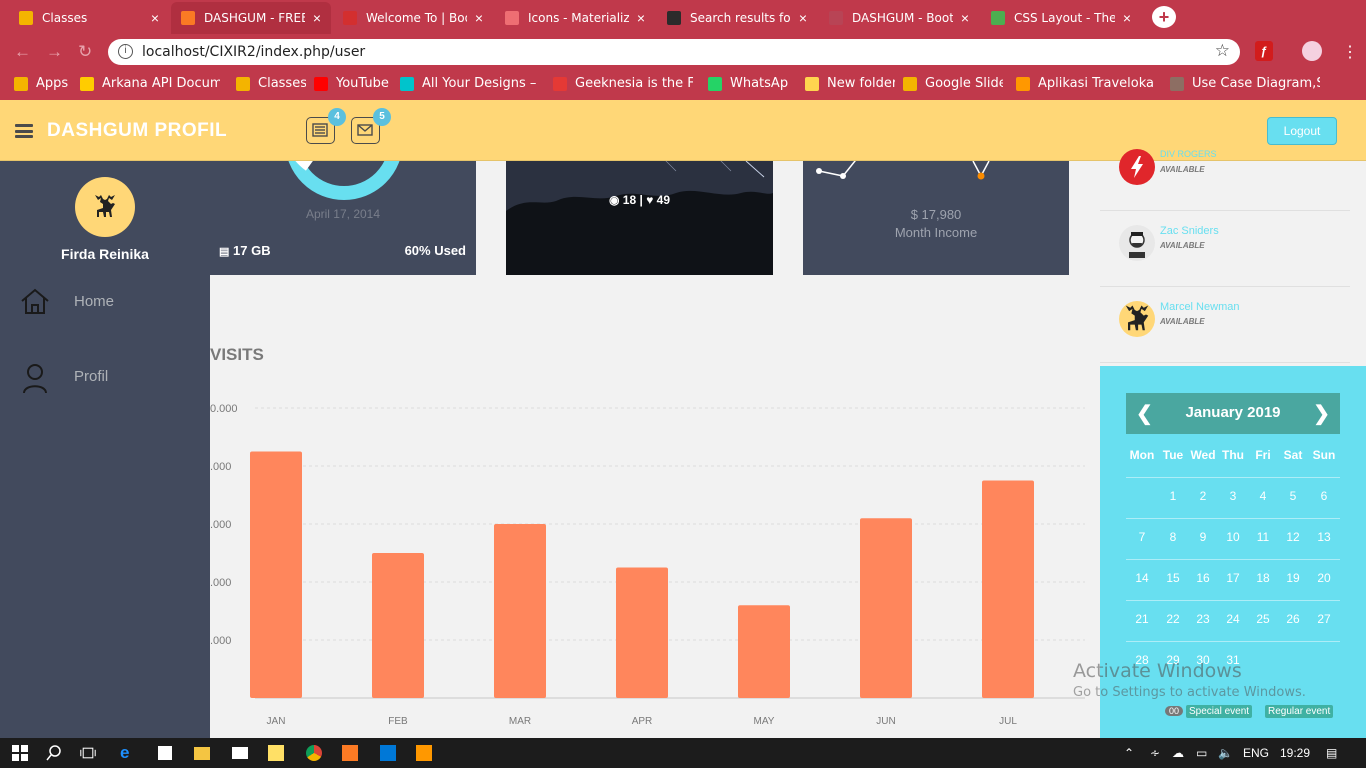 This screenshot has height=768, width=1366. Describe the element at coordinates (1295, 753) in the screenshot. I see `clock: 19:29` at that location.